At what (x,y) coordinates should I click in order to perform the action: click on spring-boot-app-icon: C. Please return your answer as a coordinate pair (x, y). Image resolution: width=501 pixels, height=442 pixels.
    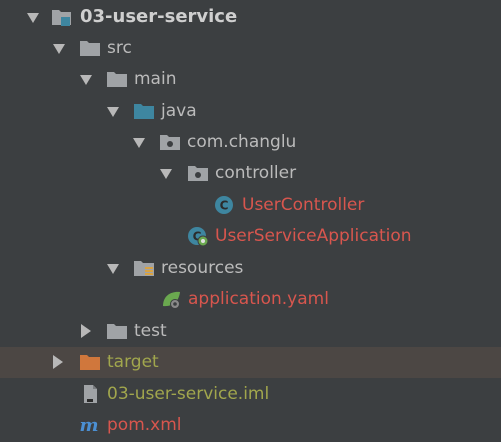
    Looking at the image, I should click on (198, 236).